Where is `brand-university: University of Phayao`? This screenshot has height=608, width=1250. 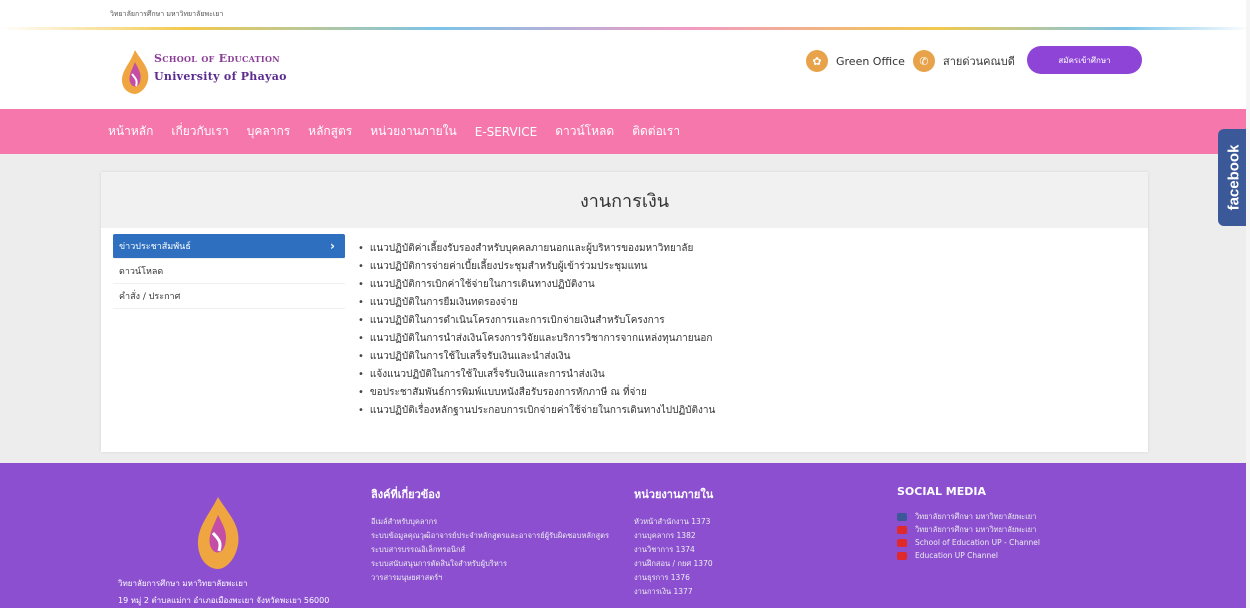 brand-university: University of Phayao is located at coordinates (220, 76).